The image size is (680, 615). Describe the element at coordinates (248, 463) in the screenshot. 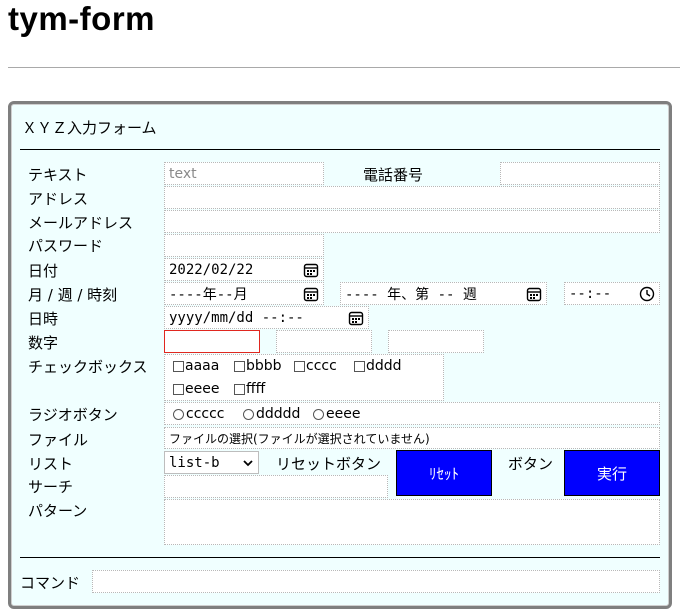

I see `chevron-down-icon` at that location.